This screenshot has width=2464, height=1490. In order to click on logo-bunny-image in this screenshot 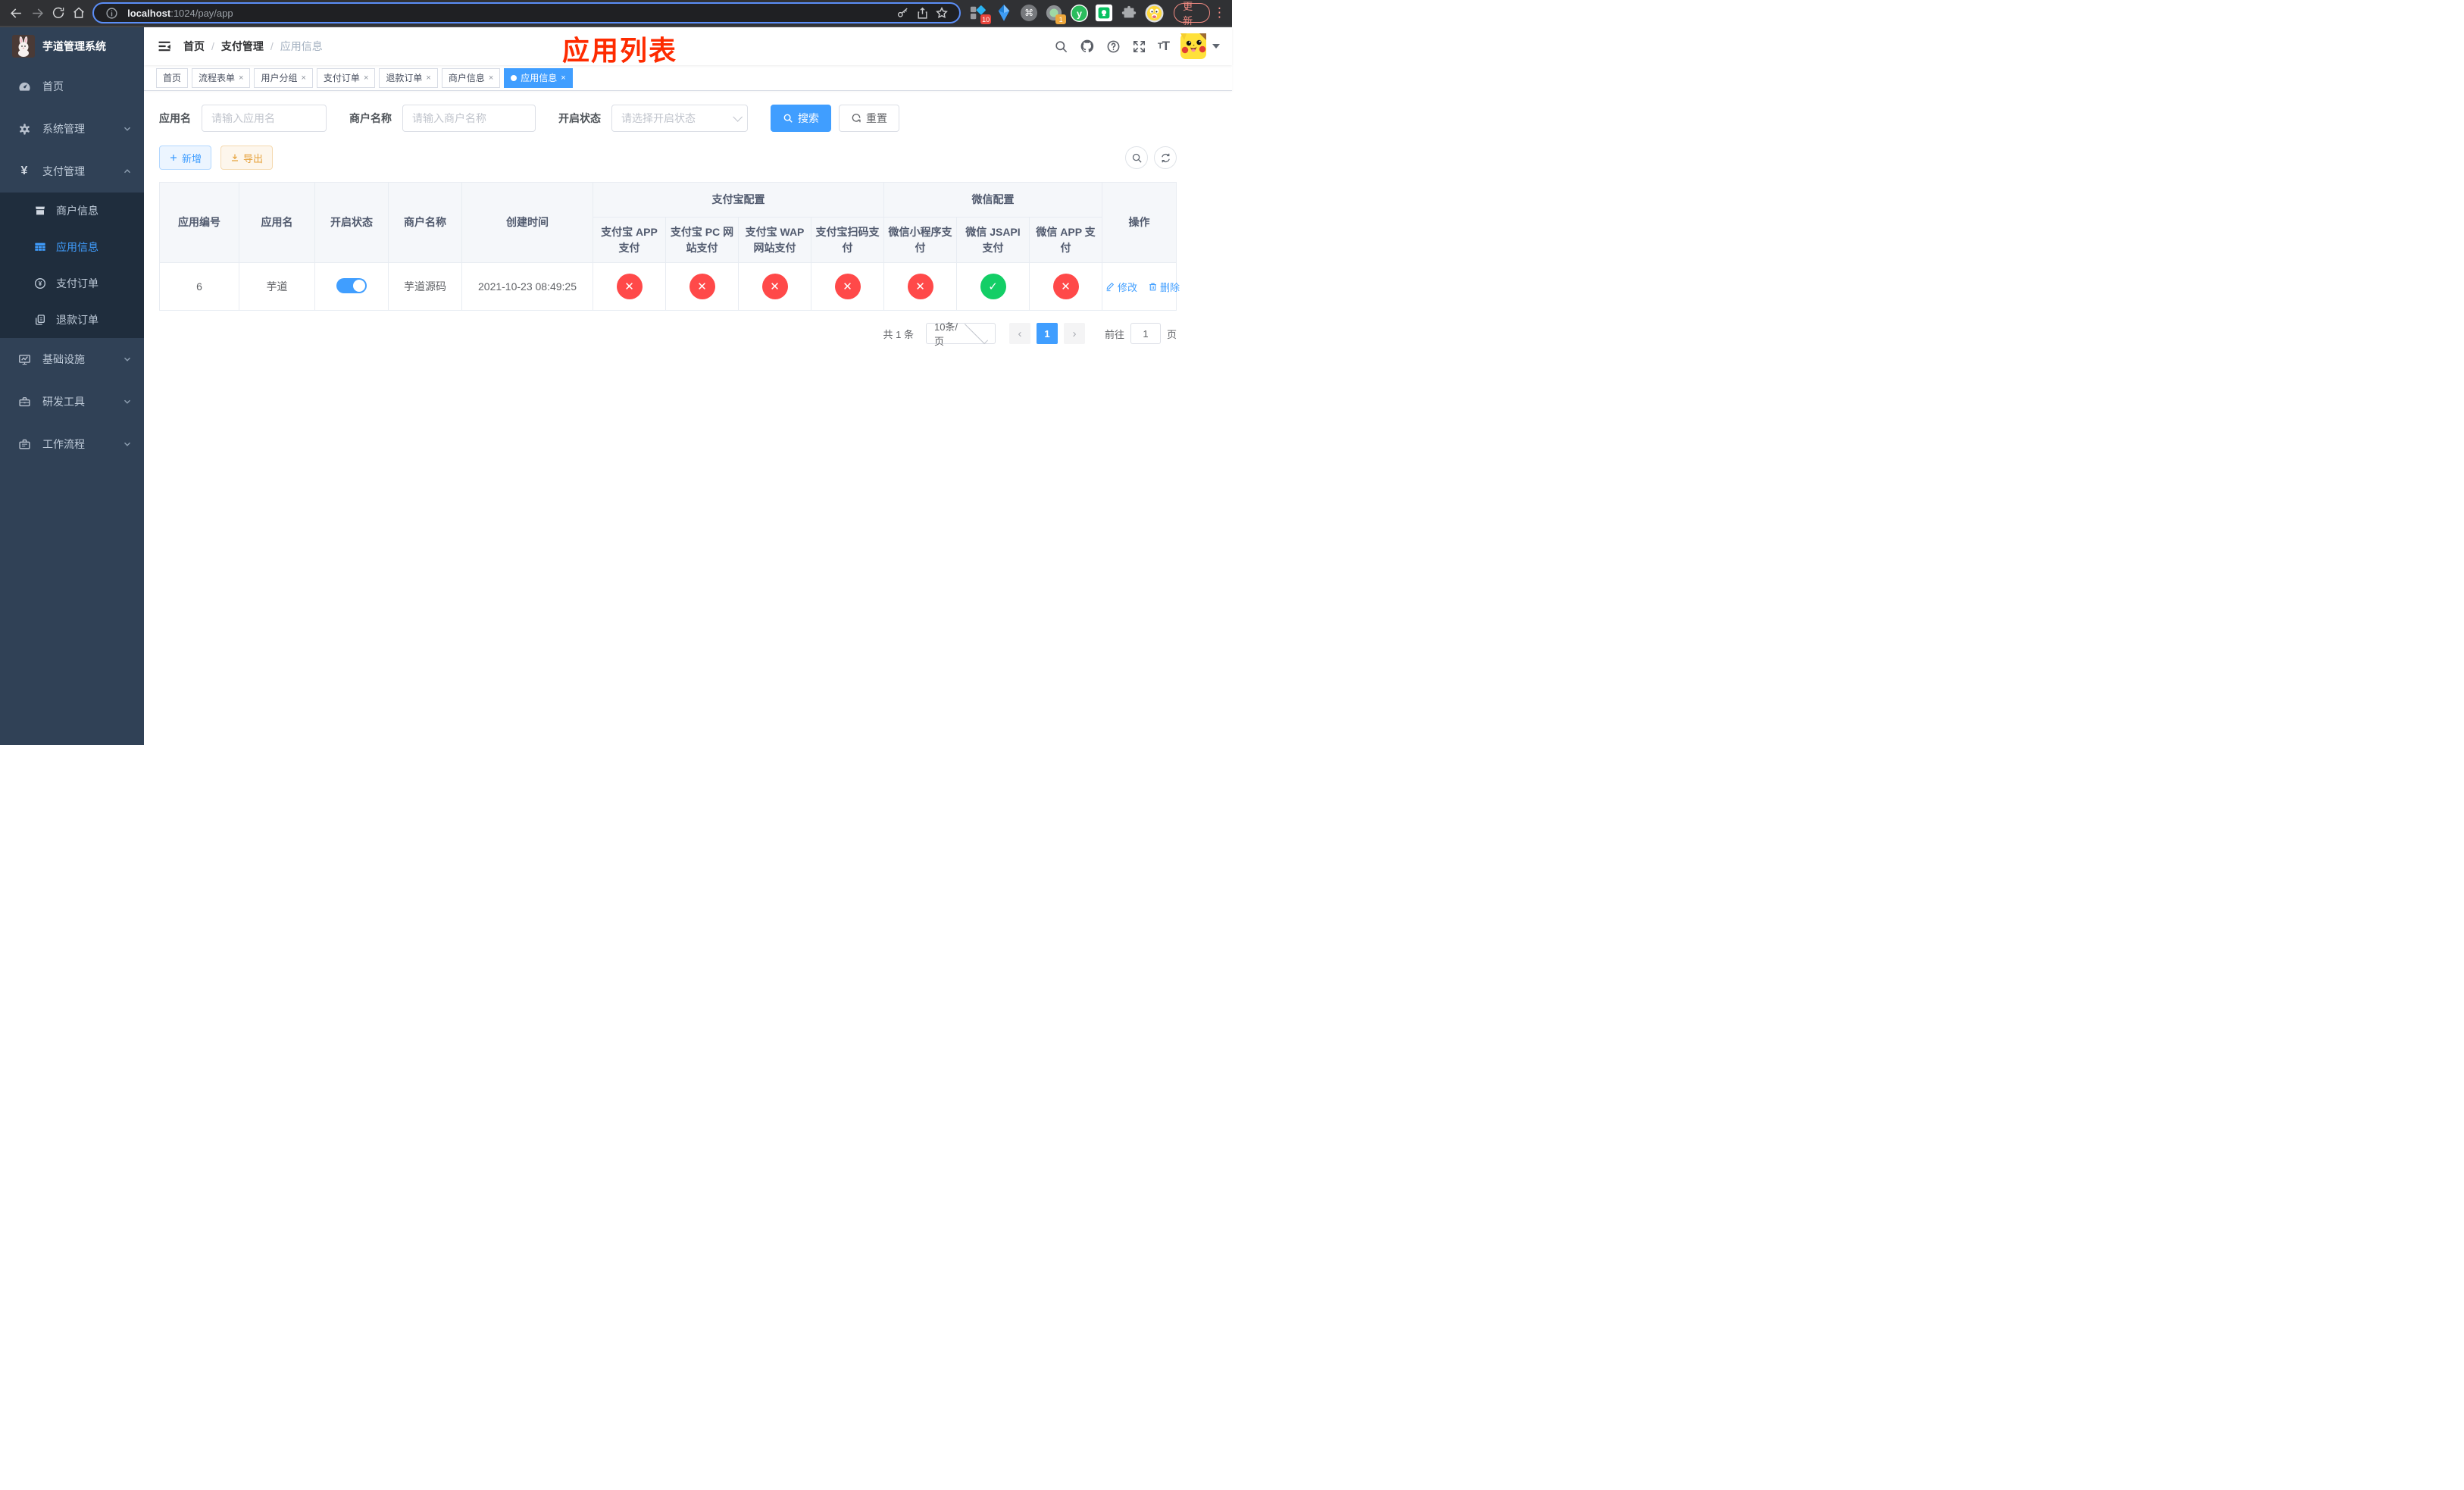, I will do `click(23, 46)`.